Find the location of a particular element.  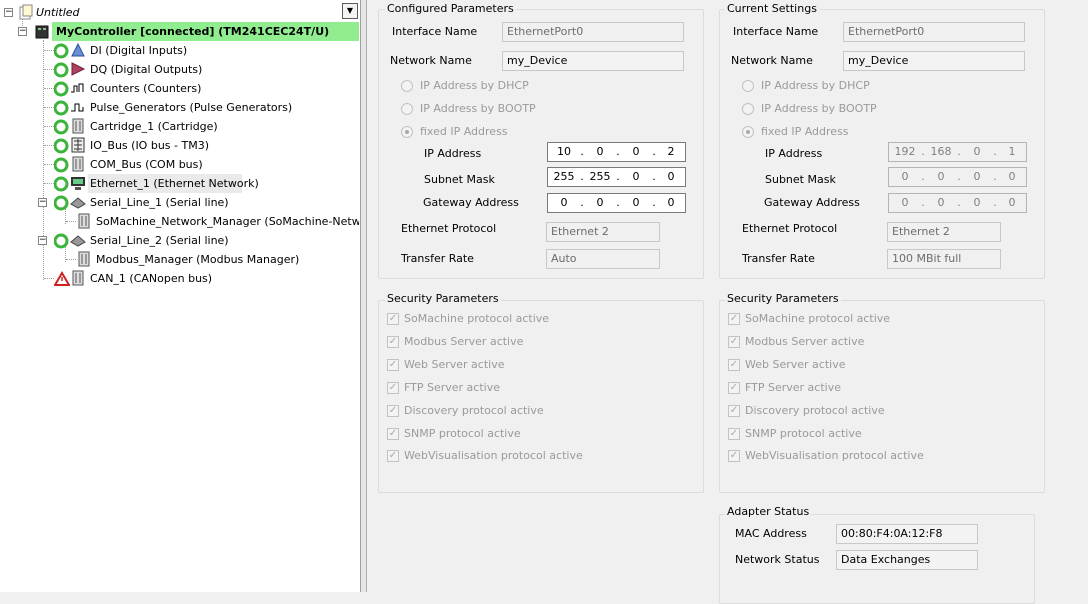

tree-item-label: Modbus_Manager (Modbus Manager) is located at coordinates (198, 259).